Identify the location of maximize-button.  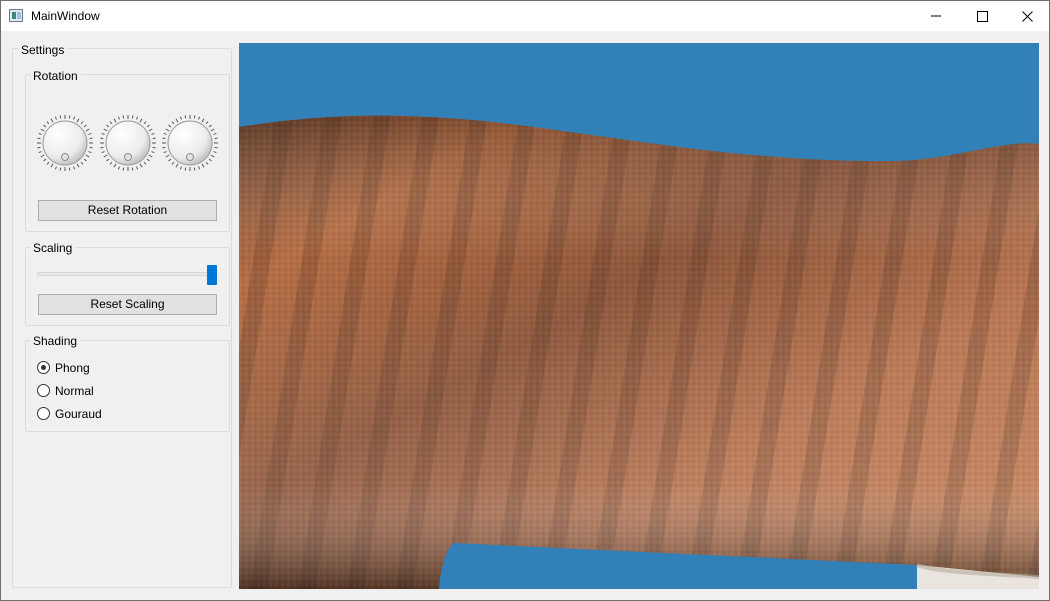
(982, 16).